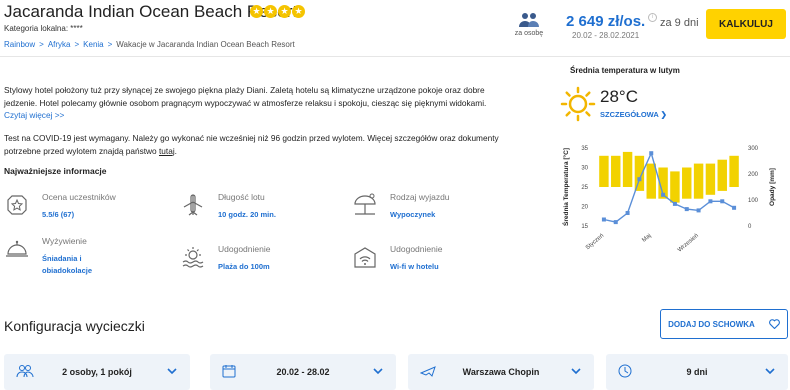 The height and width of the screenshot is (390, 790). I want to click on config-title: Konfiguracja wycieczki, so click(74, 326).